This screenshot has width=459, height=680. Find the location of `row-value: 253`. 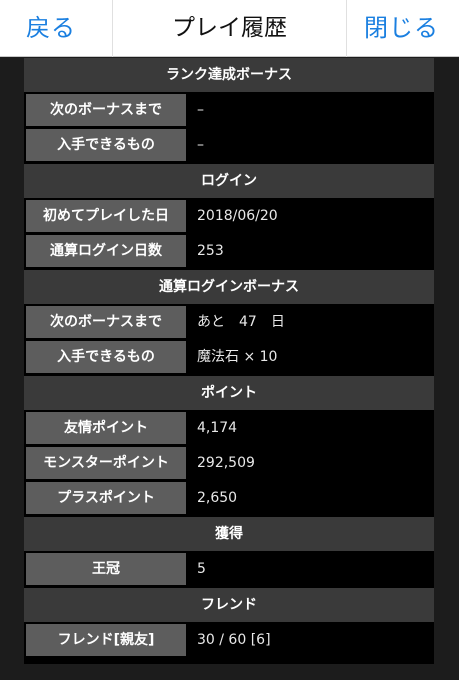

row-value: 253 is located at coordinates (310, 251).